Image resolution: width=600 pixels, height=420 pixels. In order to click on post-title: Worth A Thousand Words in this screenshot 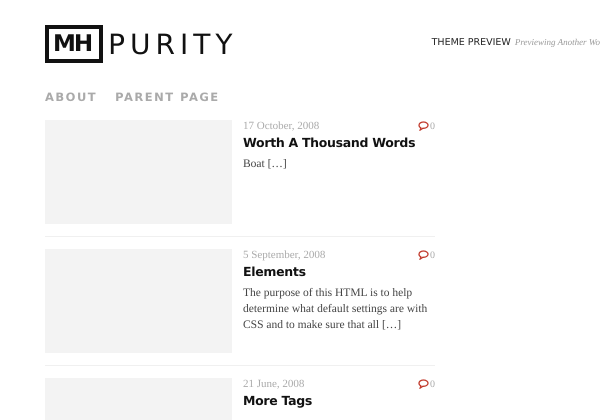, I will do `click(339, 142)`.